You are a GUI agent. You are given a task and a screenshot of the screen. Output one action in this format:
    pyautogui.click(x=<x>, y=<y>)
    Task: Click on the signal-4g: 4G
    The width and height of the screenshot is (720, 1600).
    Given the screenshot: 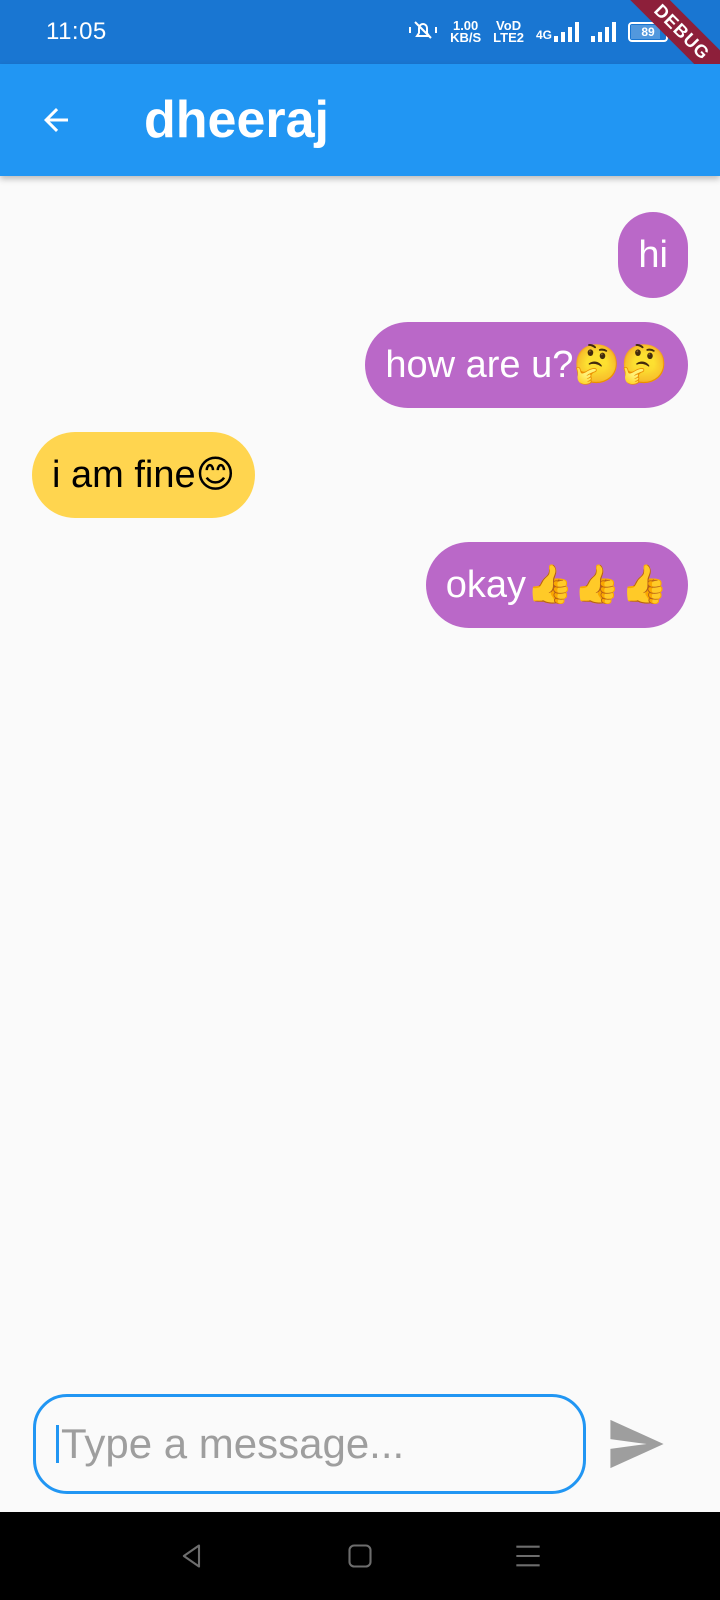 What is the action you would take?
    pyautogui.click(x=557, y=32)
    